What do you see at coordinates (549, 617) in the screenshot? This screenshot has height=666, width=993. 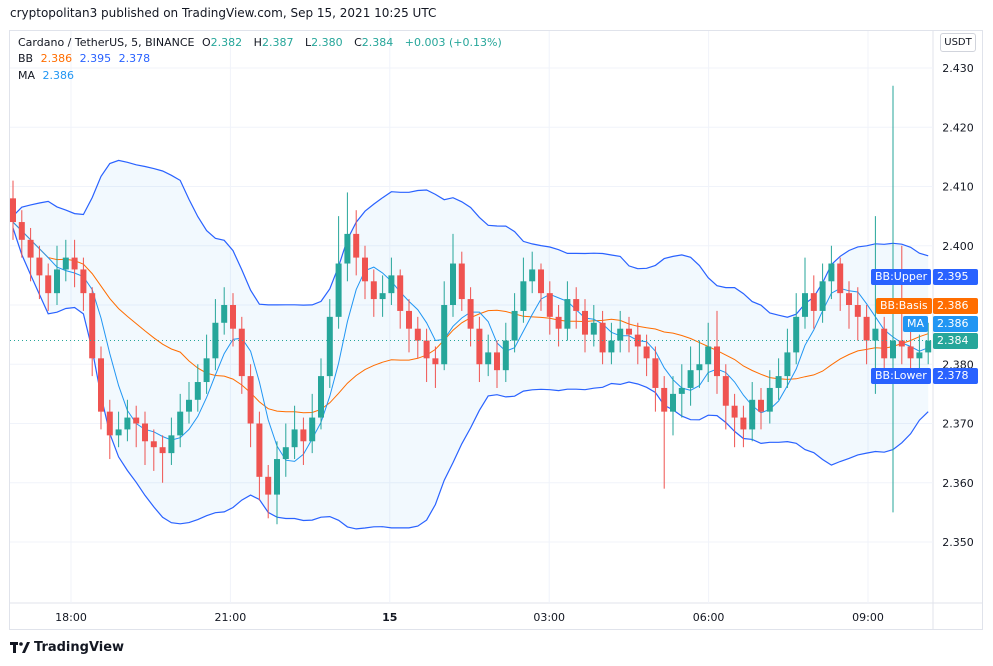 I see `time-tick-label: 03:00` at bounding box center [549, 617].